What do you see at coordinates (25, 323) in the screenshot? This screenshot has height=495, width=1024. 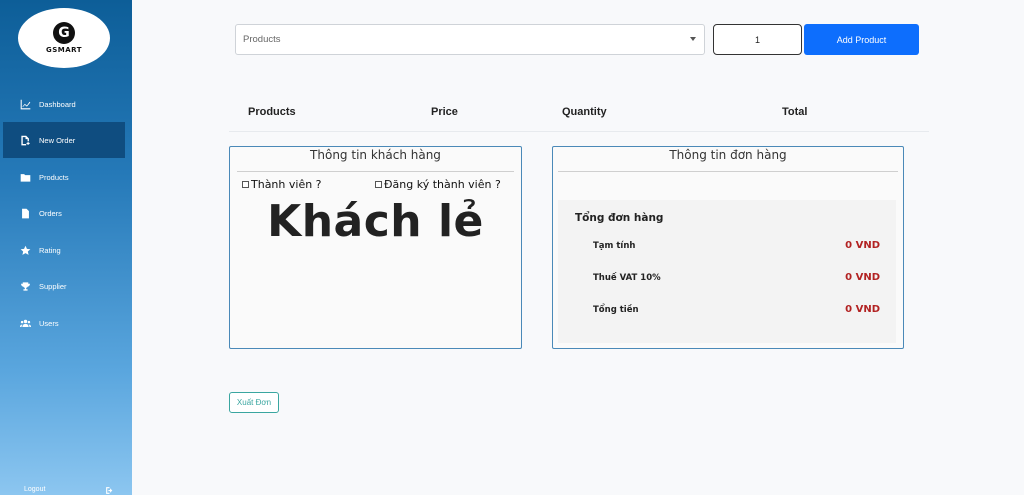 I see `users-icon` at bounding box center [25, 323].